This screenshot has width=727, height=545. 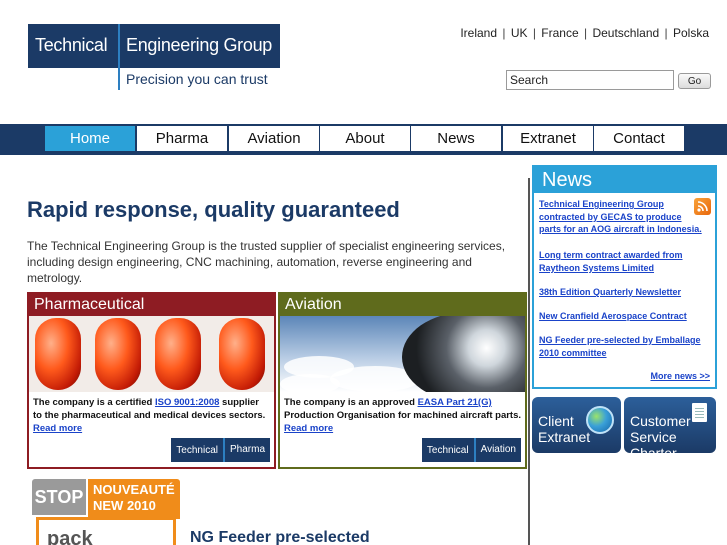 What do you see at coordinates (455, 402) in the screenshot?
I see `easa-link: EASA Part 21(G)` at bounding box center [455, 402].